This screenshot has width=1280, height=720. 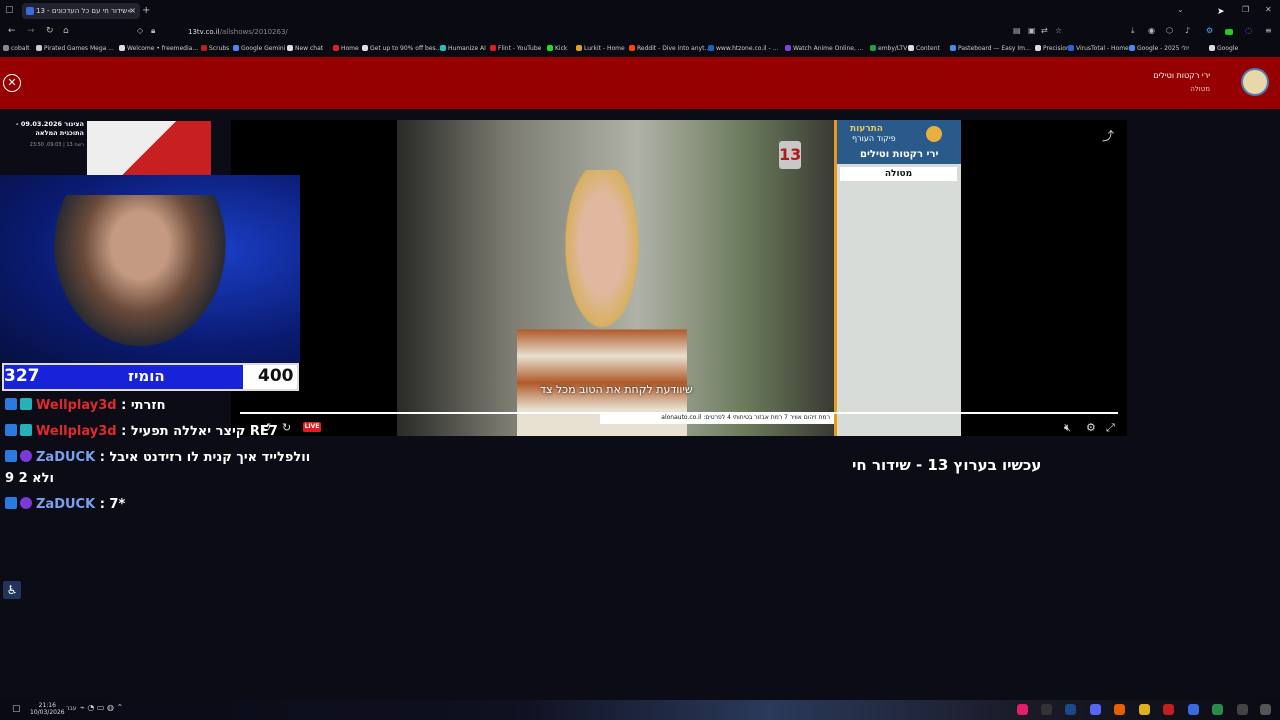 I want to click on bookmark-item: emby/LTV, so click(x=888, y=48).